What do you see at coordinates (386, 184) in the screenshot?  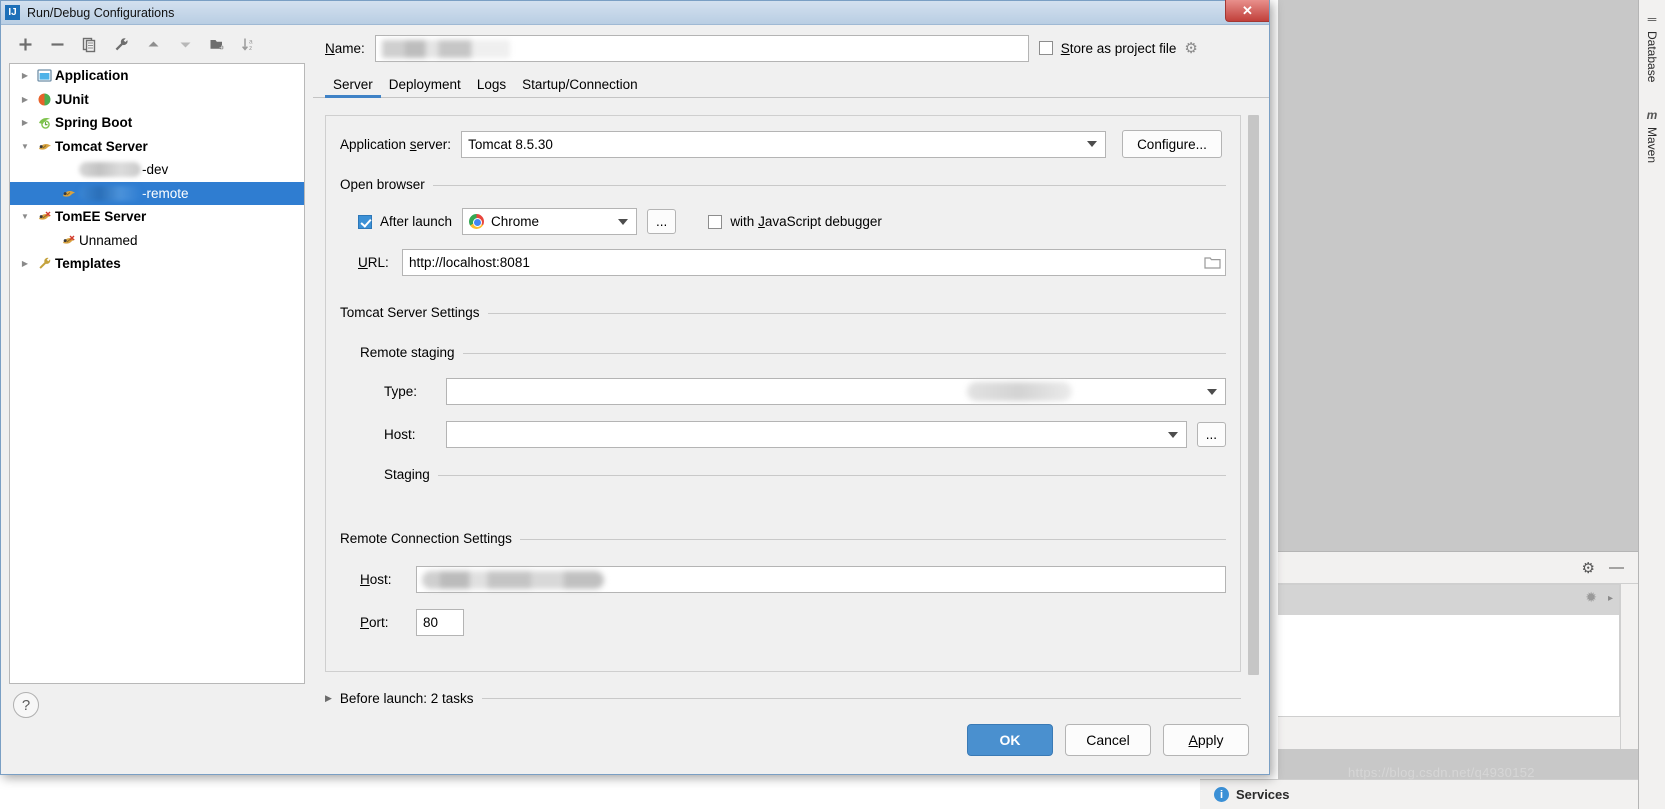 I see `open-browser-title: Open browser` at bounding box center [386, 184].